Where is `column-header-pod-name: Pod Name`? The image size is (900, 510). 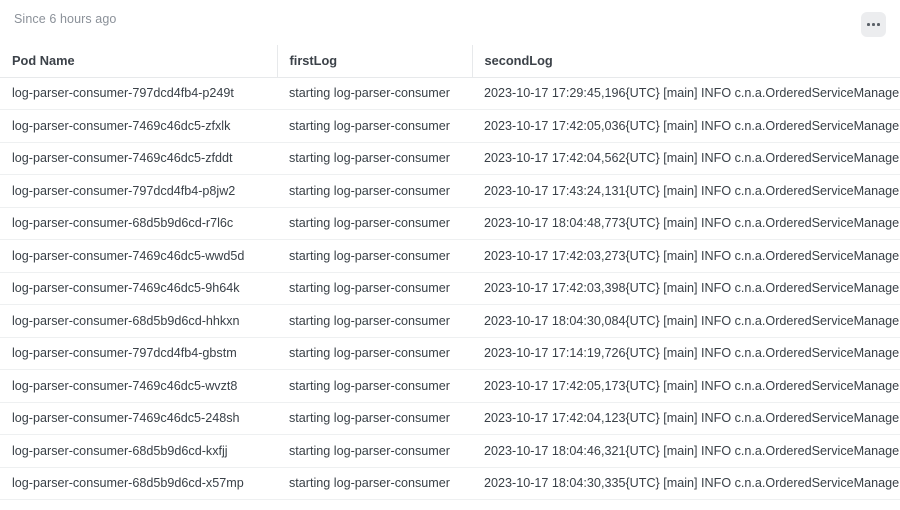 column-header-pod-name: Pod Name is located at coordinates (139, 61).